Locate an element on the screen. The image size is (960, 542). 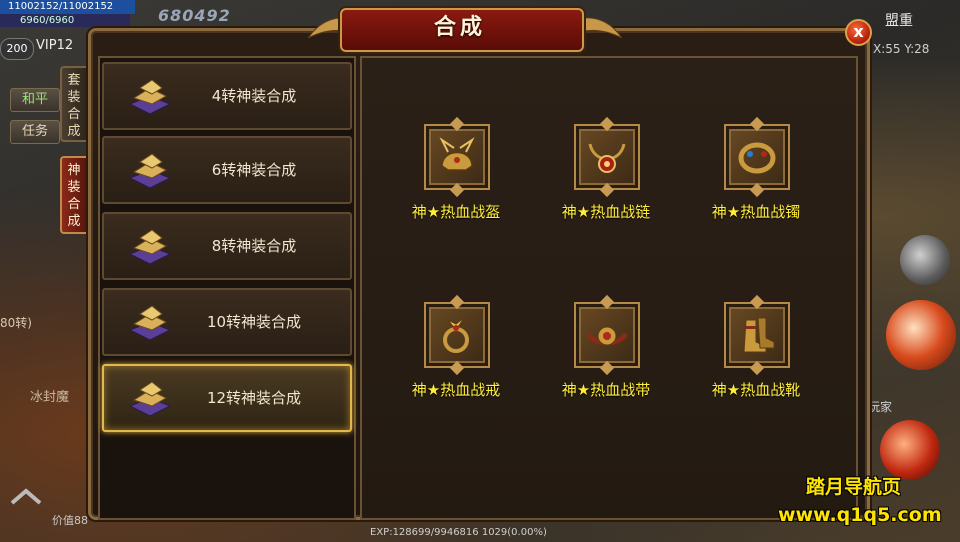
equip-slot-bracelet is located at coordinates (757, 157).